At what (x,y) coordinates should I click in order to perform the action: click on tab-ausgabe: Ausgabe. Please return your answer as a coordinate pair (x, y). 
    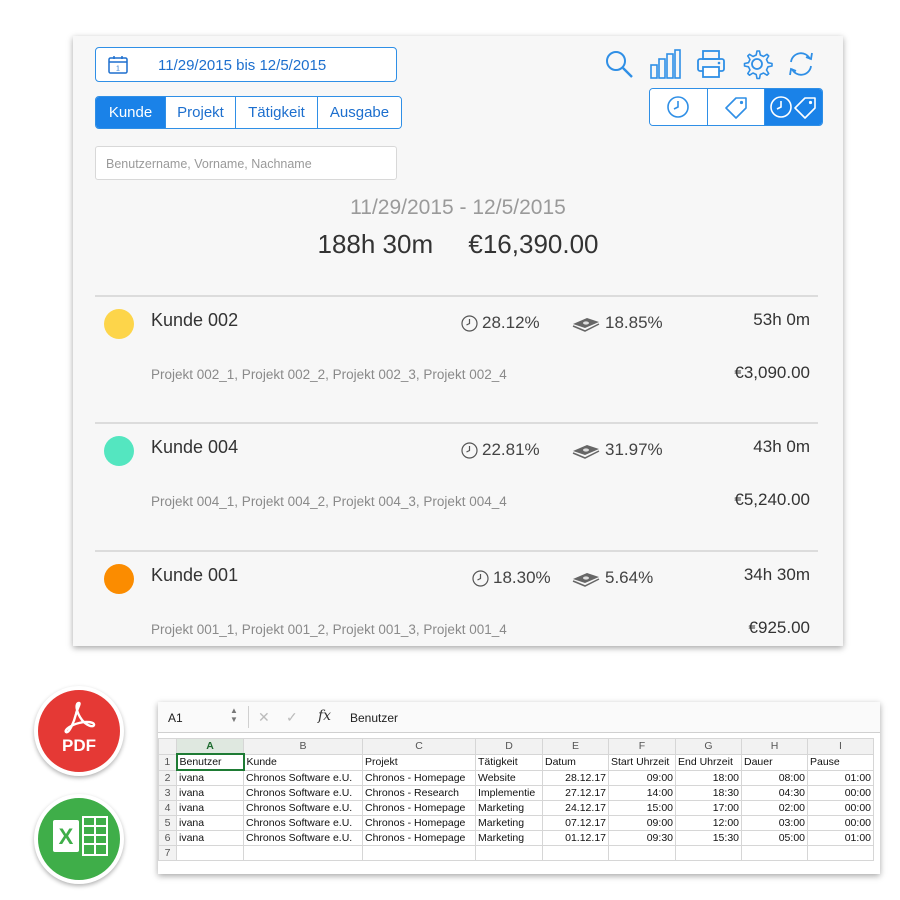
    Looking at the image, I should click on (359, 112).